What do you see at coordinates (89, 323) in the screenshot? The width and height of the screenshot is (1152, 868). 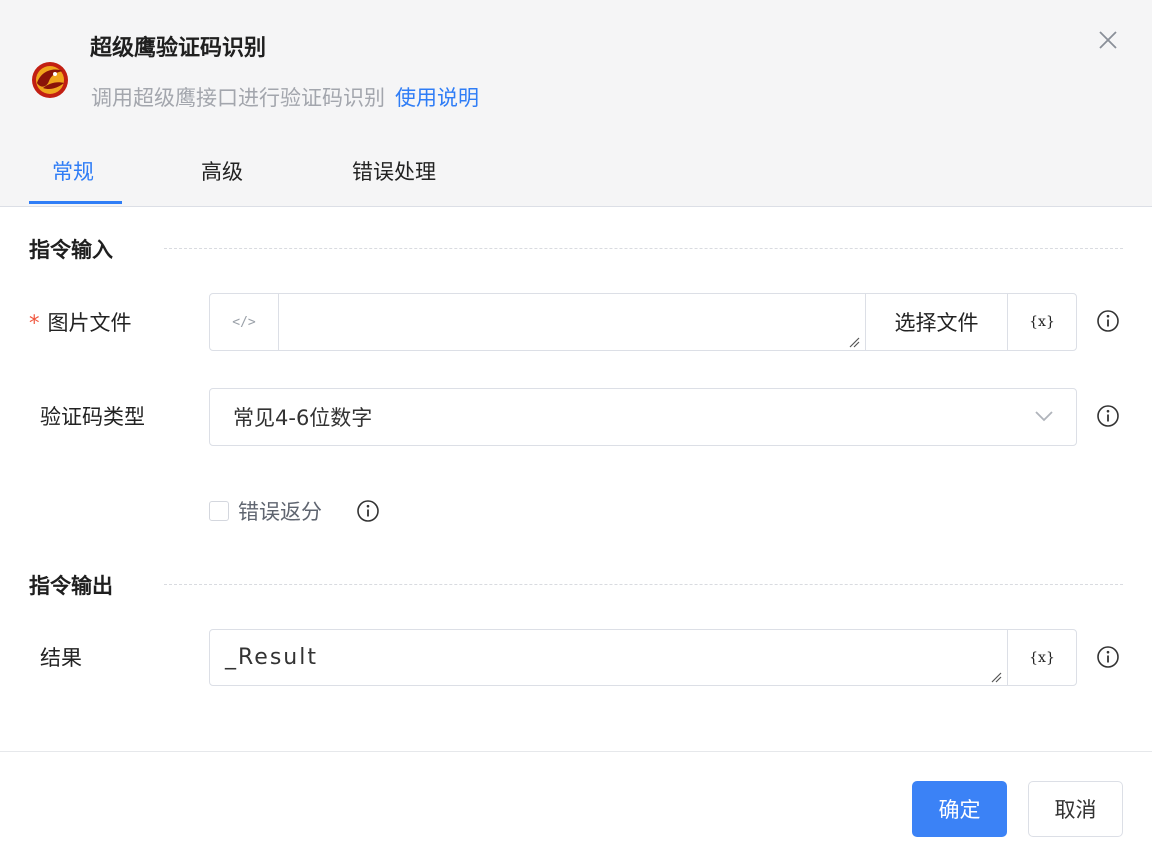 I see `image-file-label-text: 图片文件` at bounding box center [89, 323].